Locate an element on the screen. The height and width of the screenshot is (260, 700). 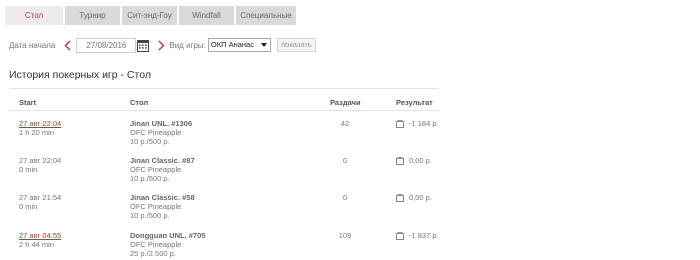
session-duration: 1 h 20 min is located at coordinates (37, 132).